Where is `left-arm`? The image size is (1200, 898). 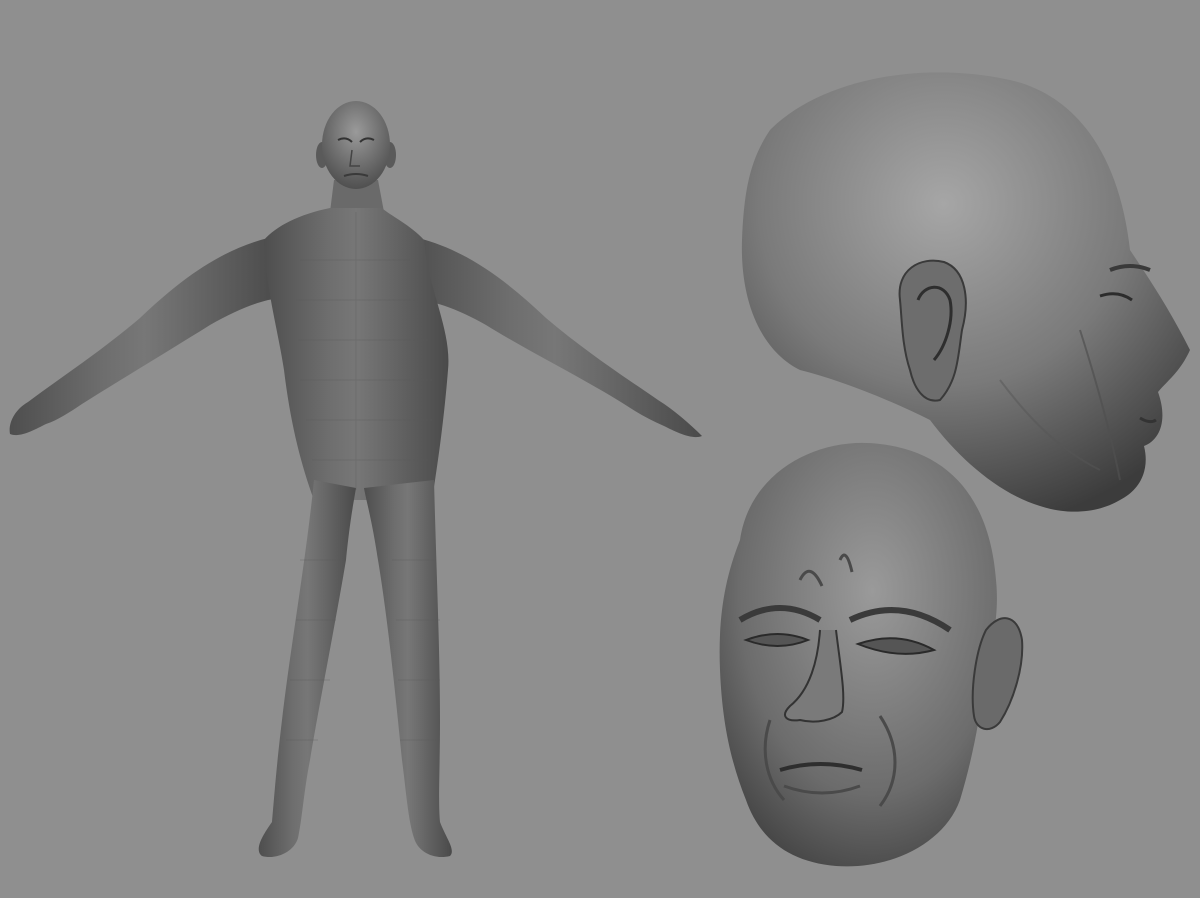
left-arm is located at coordinates (144, 337).